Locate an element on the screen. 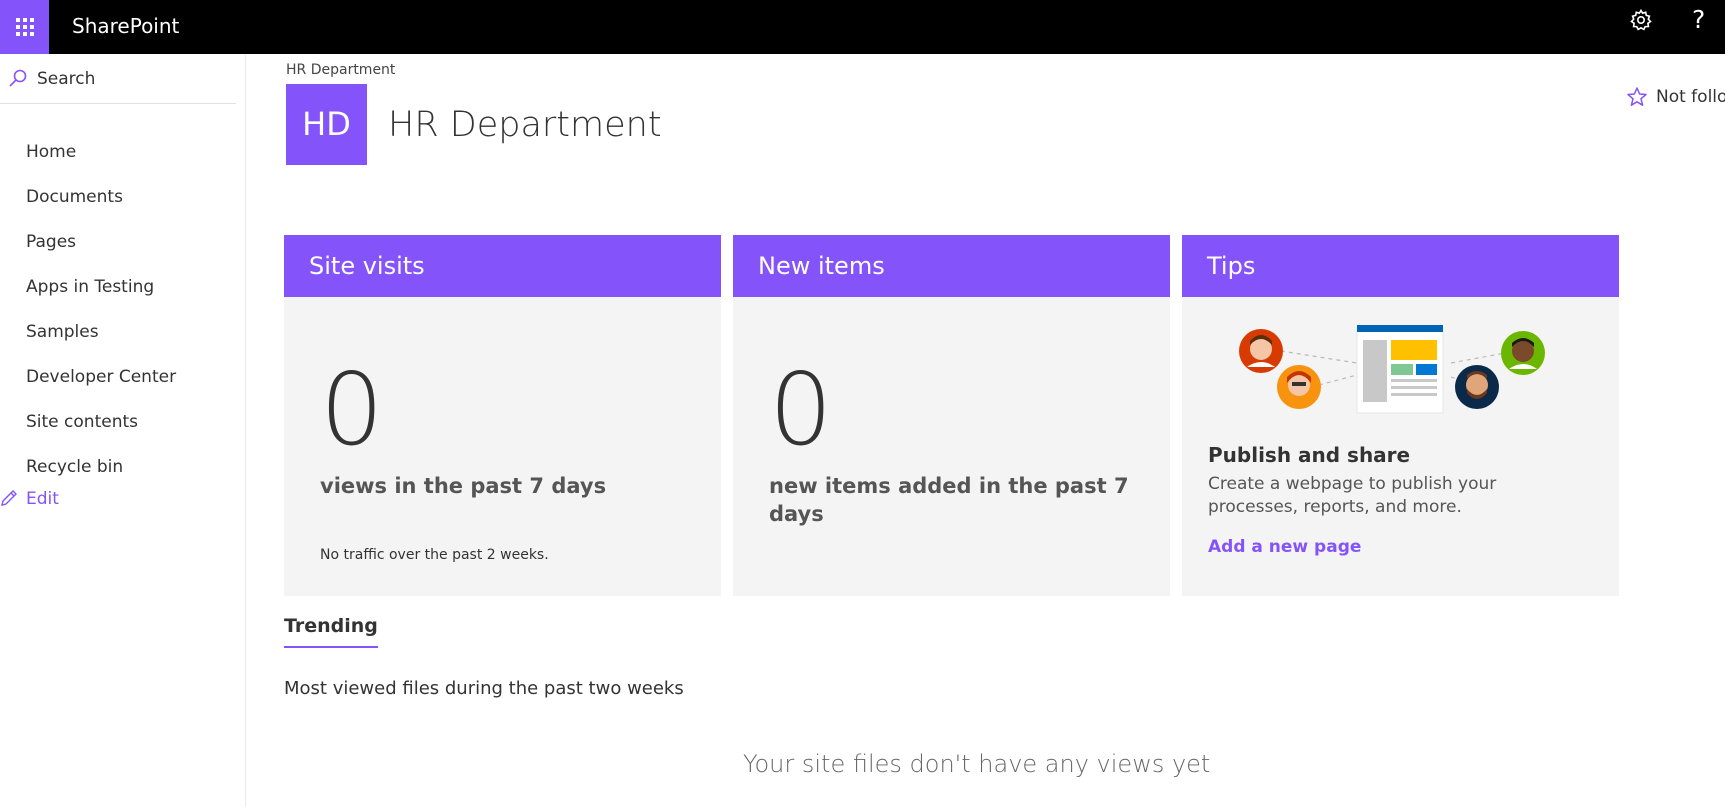 Image resolution: width=1725 pixels, height=807 pixels. card-title: Tips is located at coordinates (1231, 266).